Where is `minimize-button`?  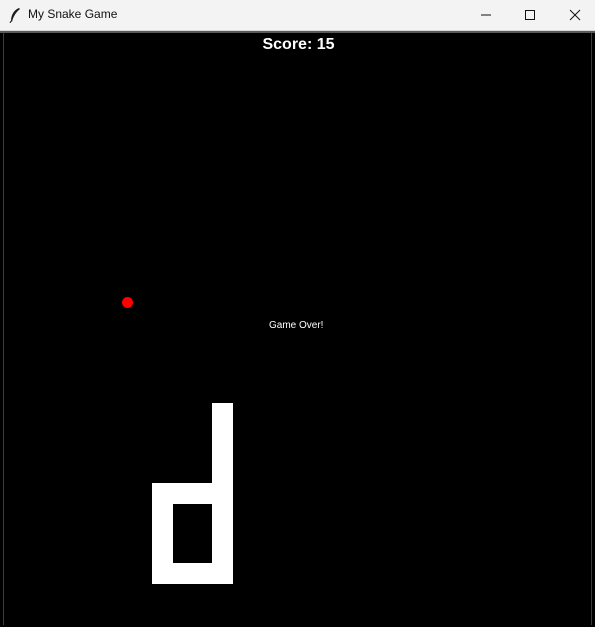 minimize-button is located at coordinates (486, 15).